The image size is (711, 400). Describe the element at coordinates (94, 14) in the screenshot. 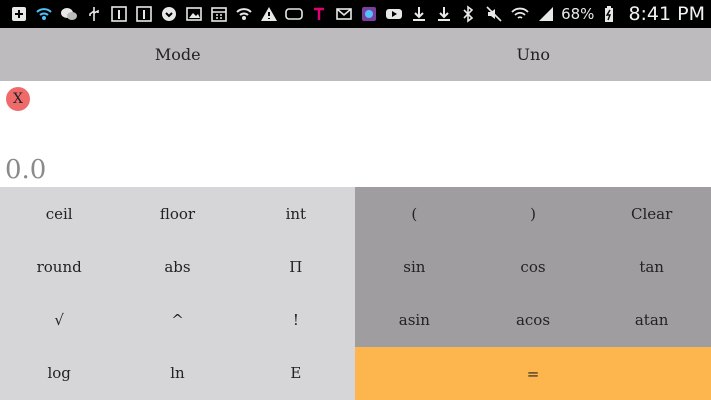

I see `usb-icon` at that location.